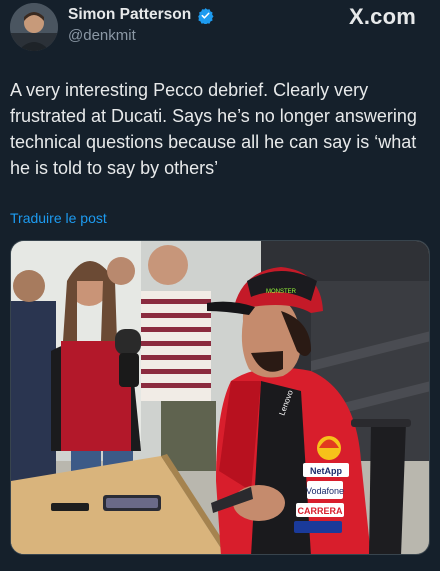 The image size is (440, 571). I want to click on sponsor-vodafone: Vodafone, so click(325, 491).